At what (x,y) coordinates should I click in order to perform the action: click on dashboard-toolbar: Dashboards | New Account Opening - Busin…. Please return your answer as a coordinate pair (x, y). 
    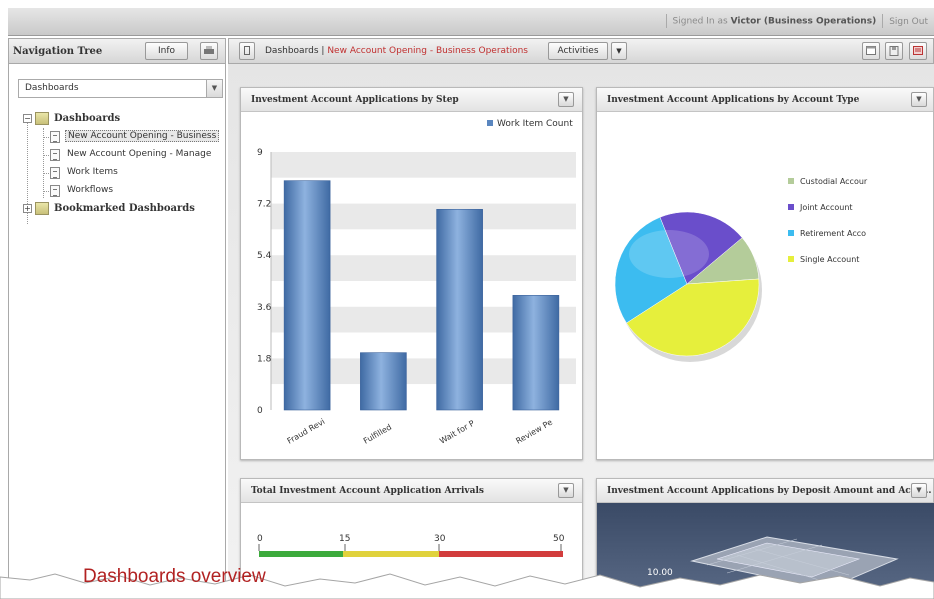
    Looking at the image, I should click on (581, 51).